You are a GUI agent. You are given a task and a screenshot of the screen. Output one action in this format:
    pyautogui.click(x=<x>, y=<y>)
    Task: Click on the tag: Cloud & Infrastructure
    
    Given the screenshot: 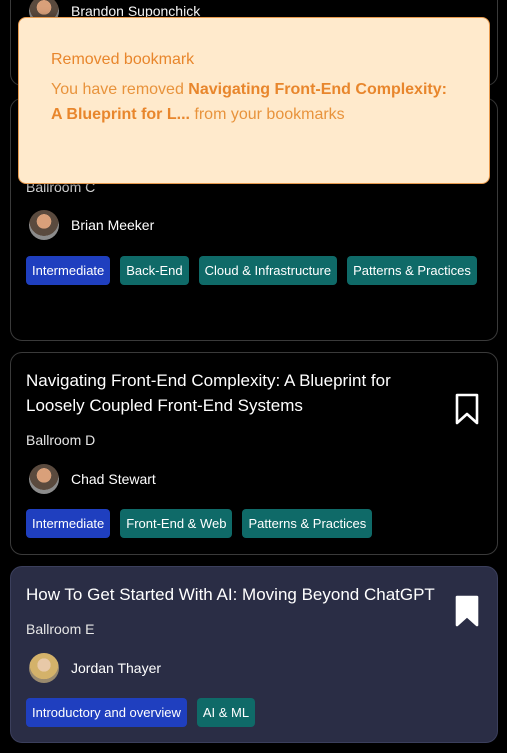 What is the action you would take?
    pyautogui.click(x=268, y=270)
    